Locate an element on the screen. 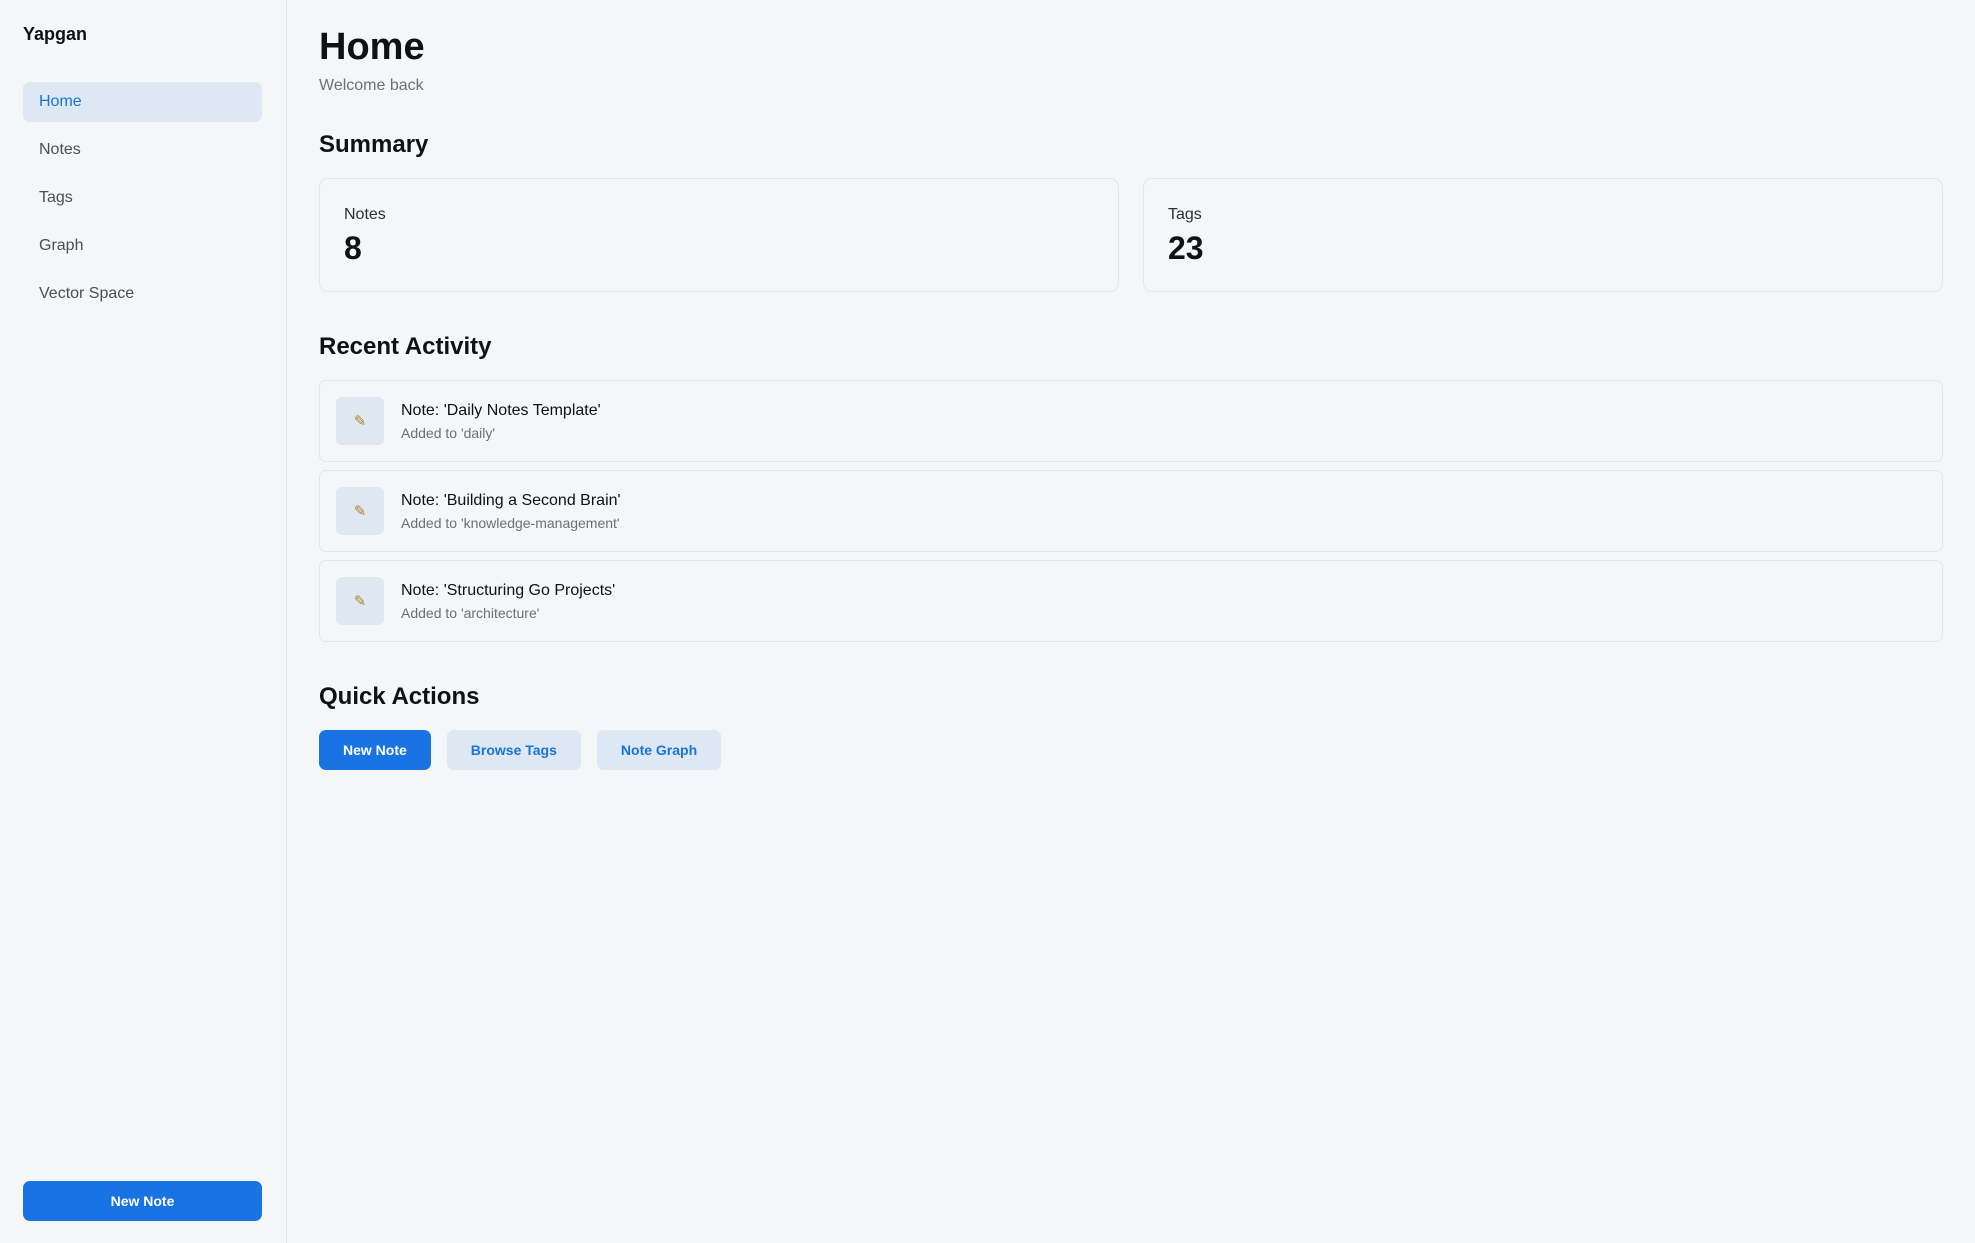 Image resolution: width=1975 pixels, height=1243 pixels. sidebar-item-home: Home is located at coordinates (142, 102).